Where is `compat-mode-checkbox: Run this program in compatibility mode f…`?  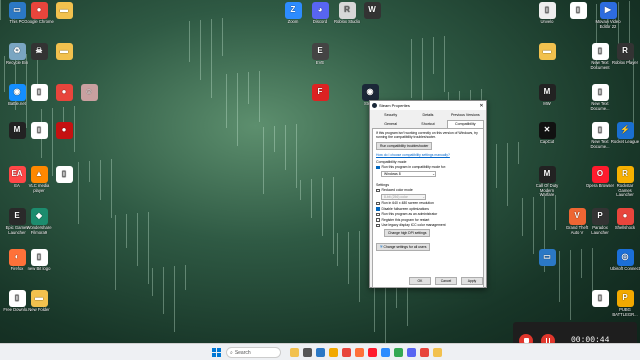
compat-mode-checkbox: Run this program in compatibility mode f… is located at coordinates (428, 167).